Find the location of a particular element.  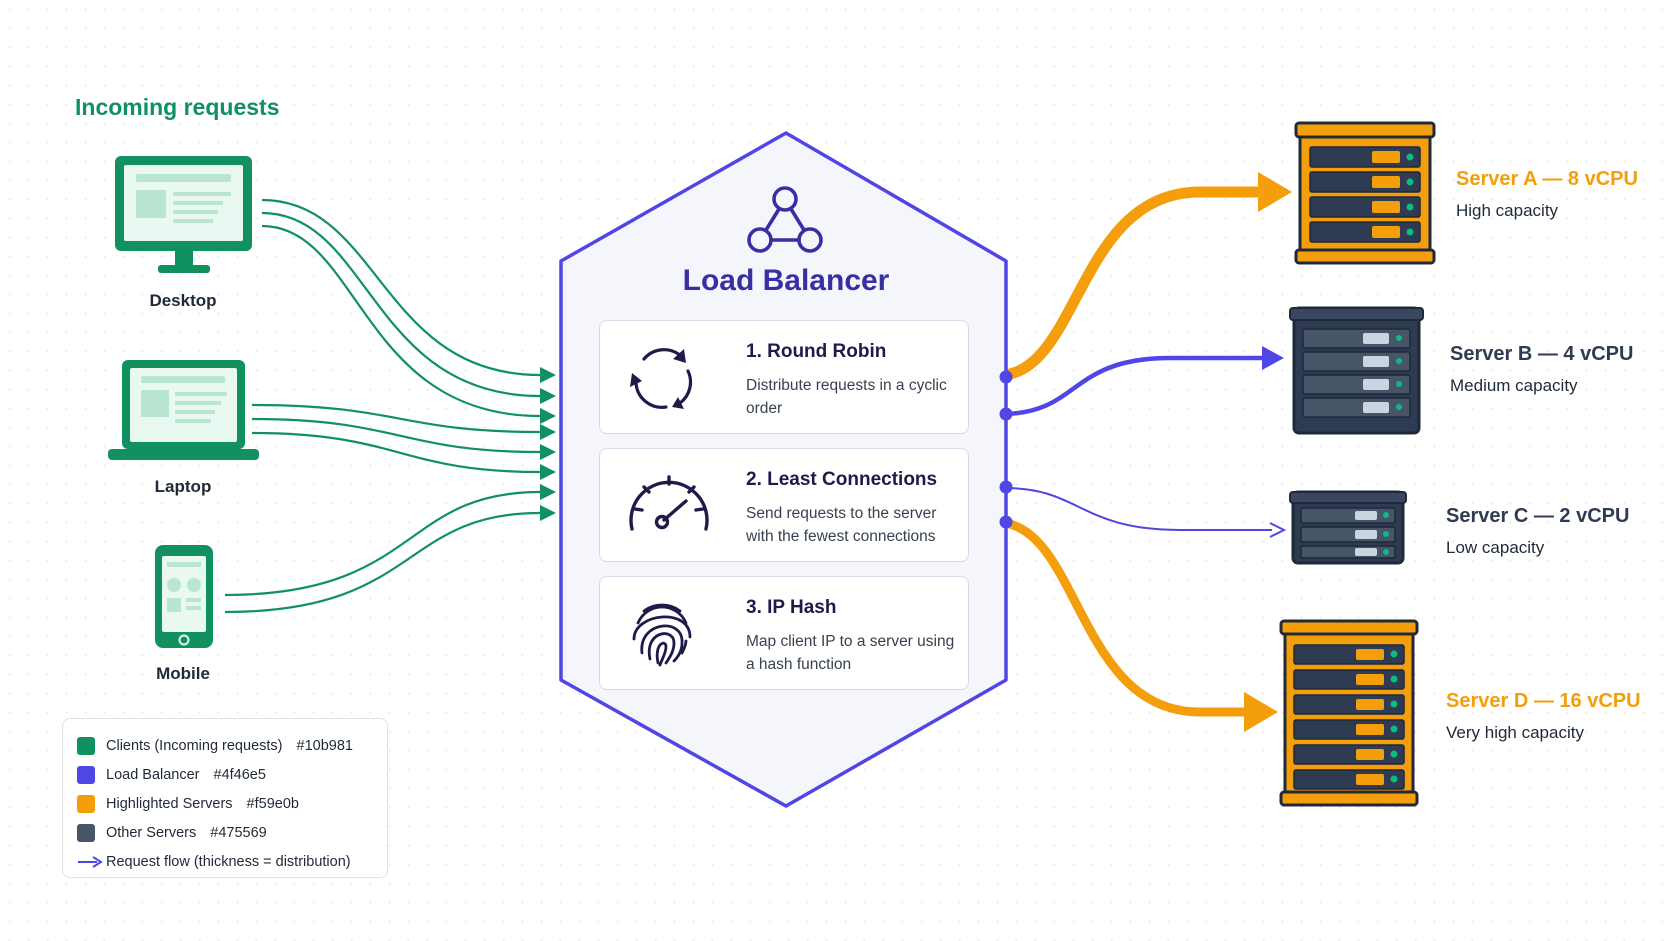

fingerprint-icon is located at coordinates (662, 635).